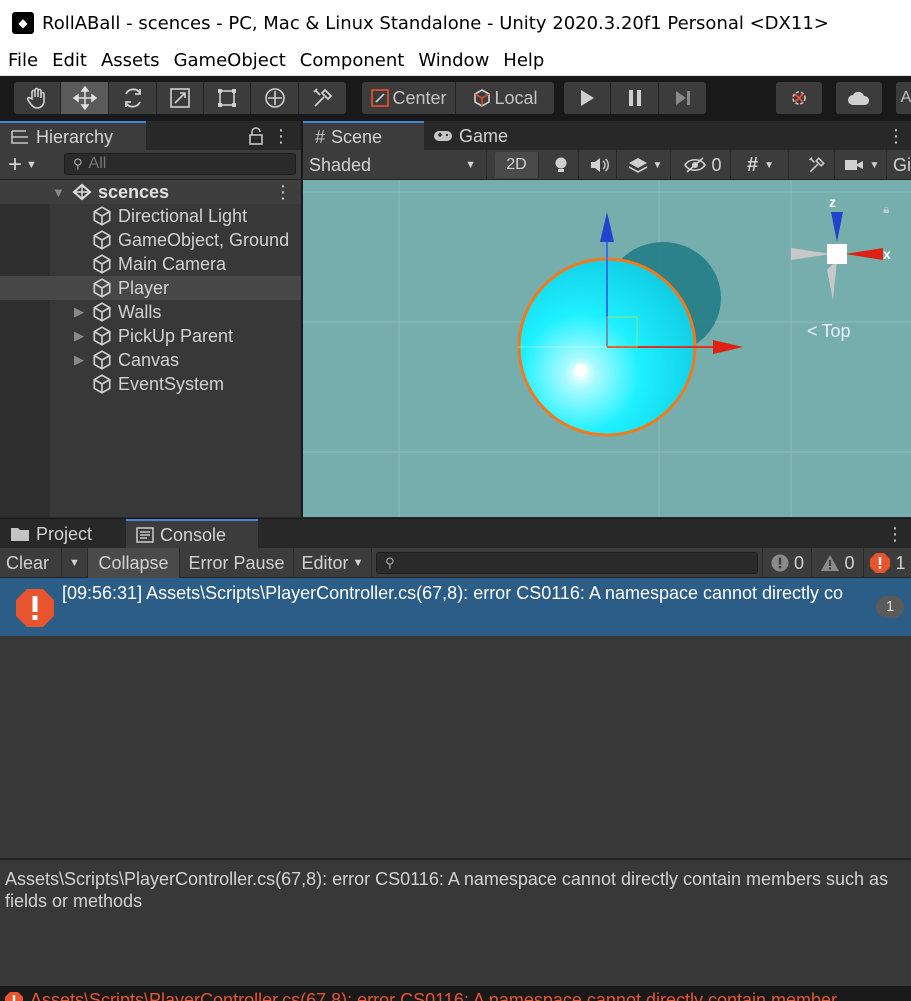 This screenshot has width=911, height=1001. I want to click on search-icon: ⚲, so click(390, 562).